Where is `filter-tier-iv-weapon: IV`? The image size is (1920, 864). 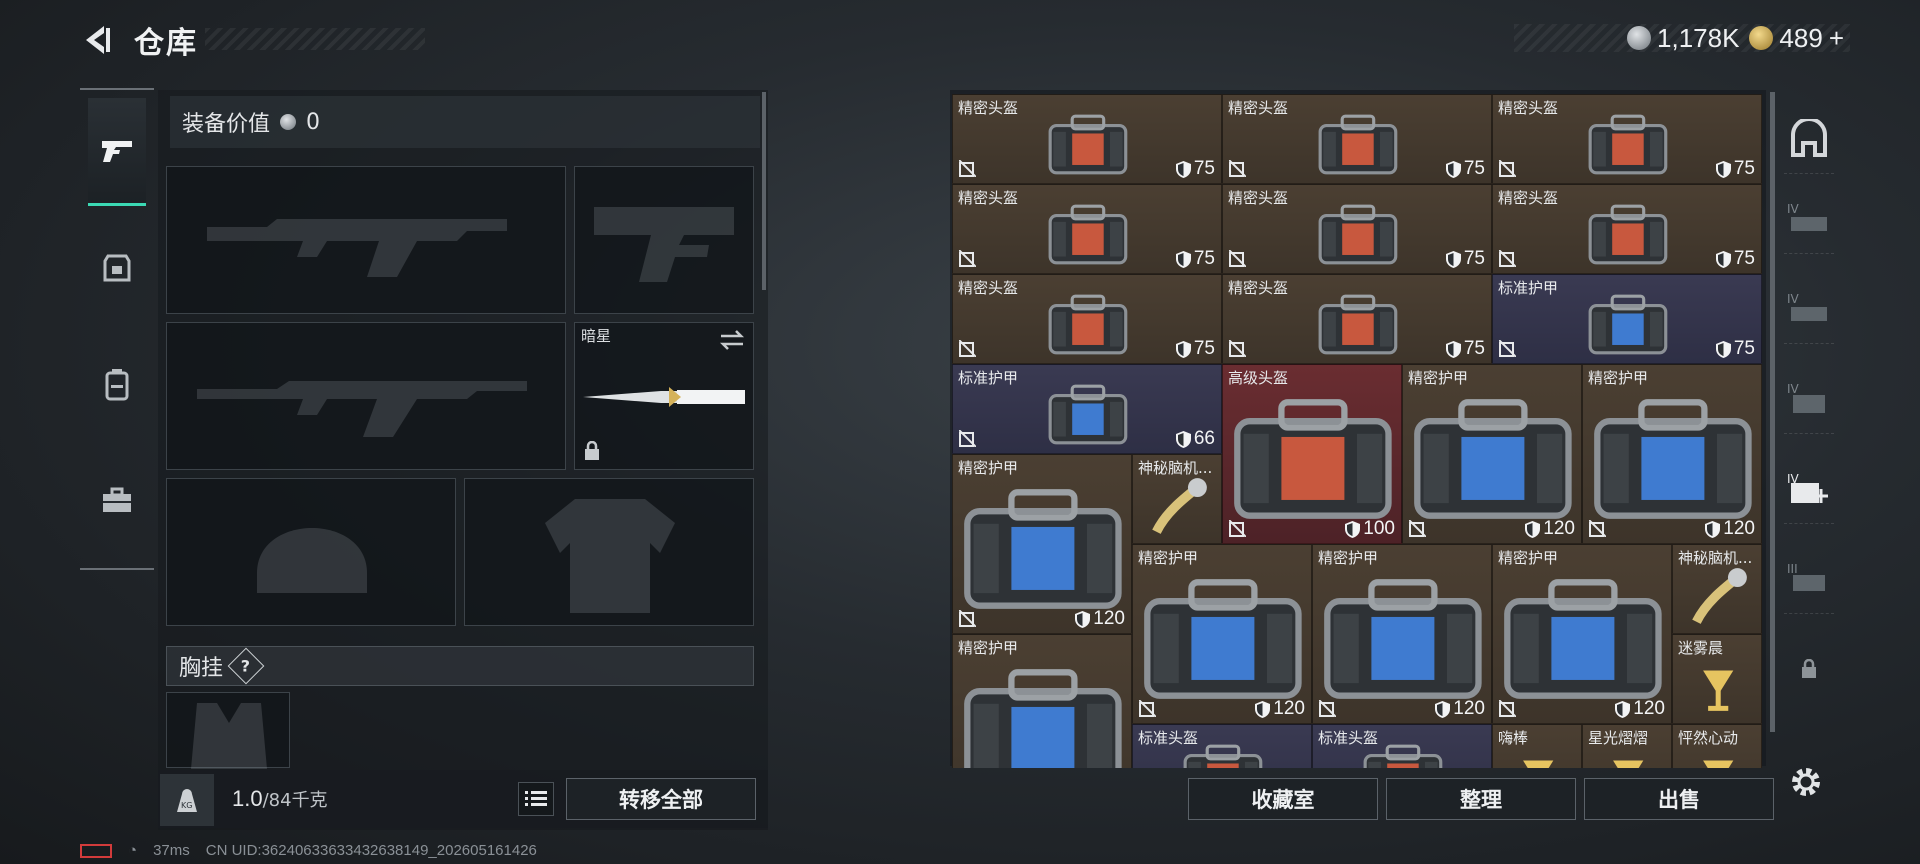 filter-tier-iv-weapon: IV is located at coordinates (1809, 219).